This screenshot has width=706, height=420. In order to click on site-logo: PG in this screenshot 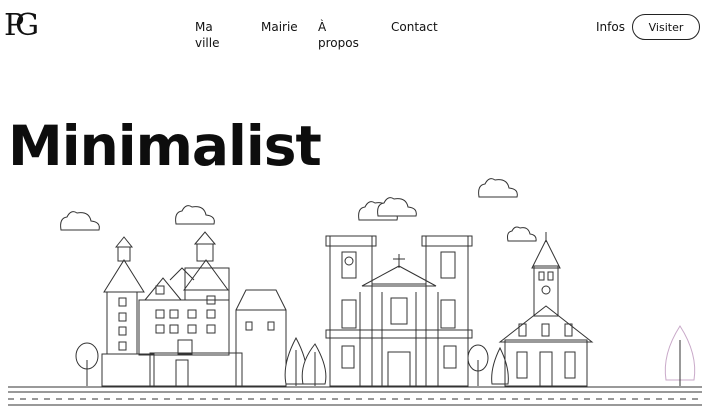, I will do `click(21, 26)`.